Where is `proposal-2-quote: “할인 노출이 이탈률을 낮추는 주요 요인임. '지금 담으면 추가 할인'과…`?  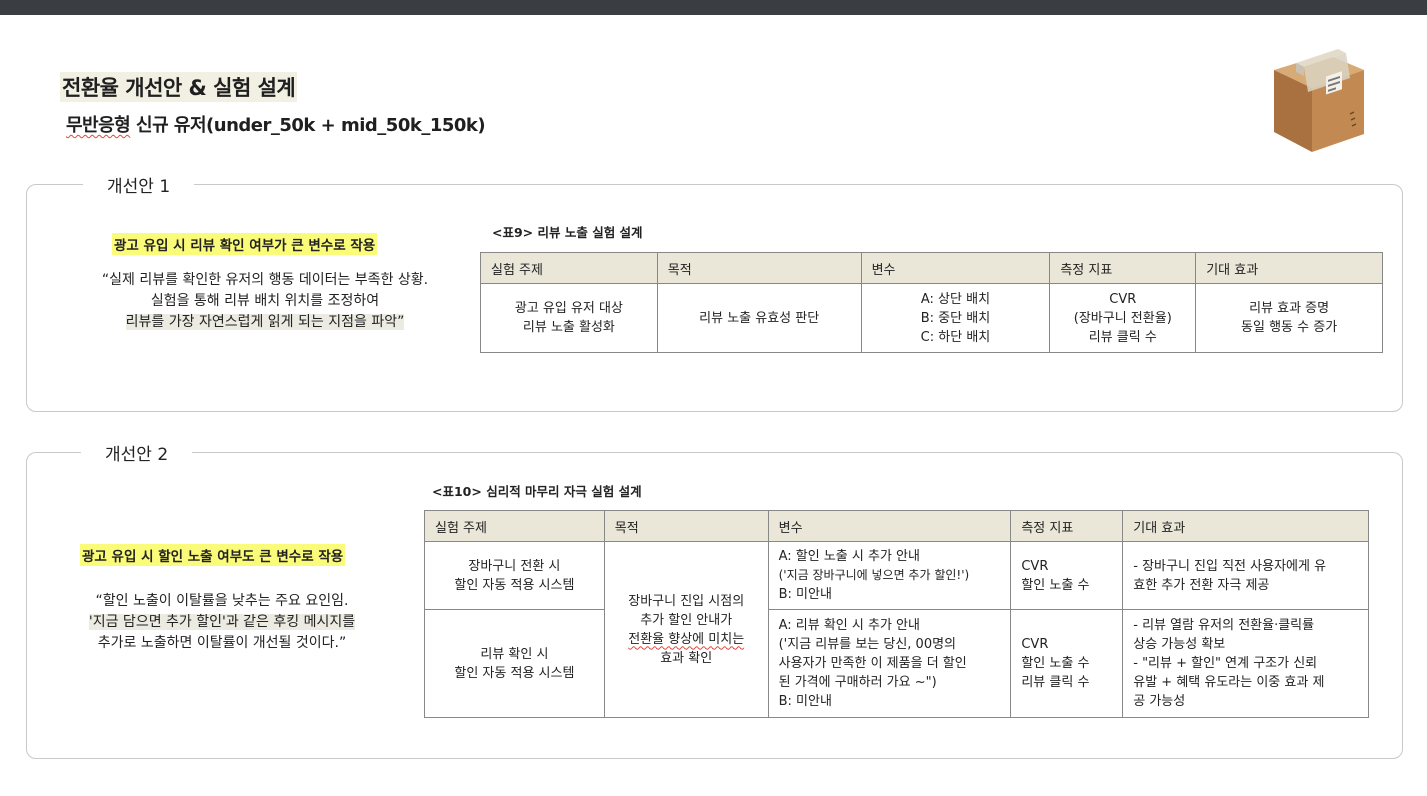
proposal-2-quote: “할인 노출이 이탈률을 낮추는 주요 요인임. '지금 담으면 추가 할인'과… is located at coordinates (222, 622).